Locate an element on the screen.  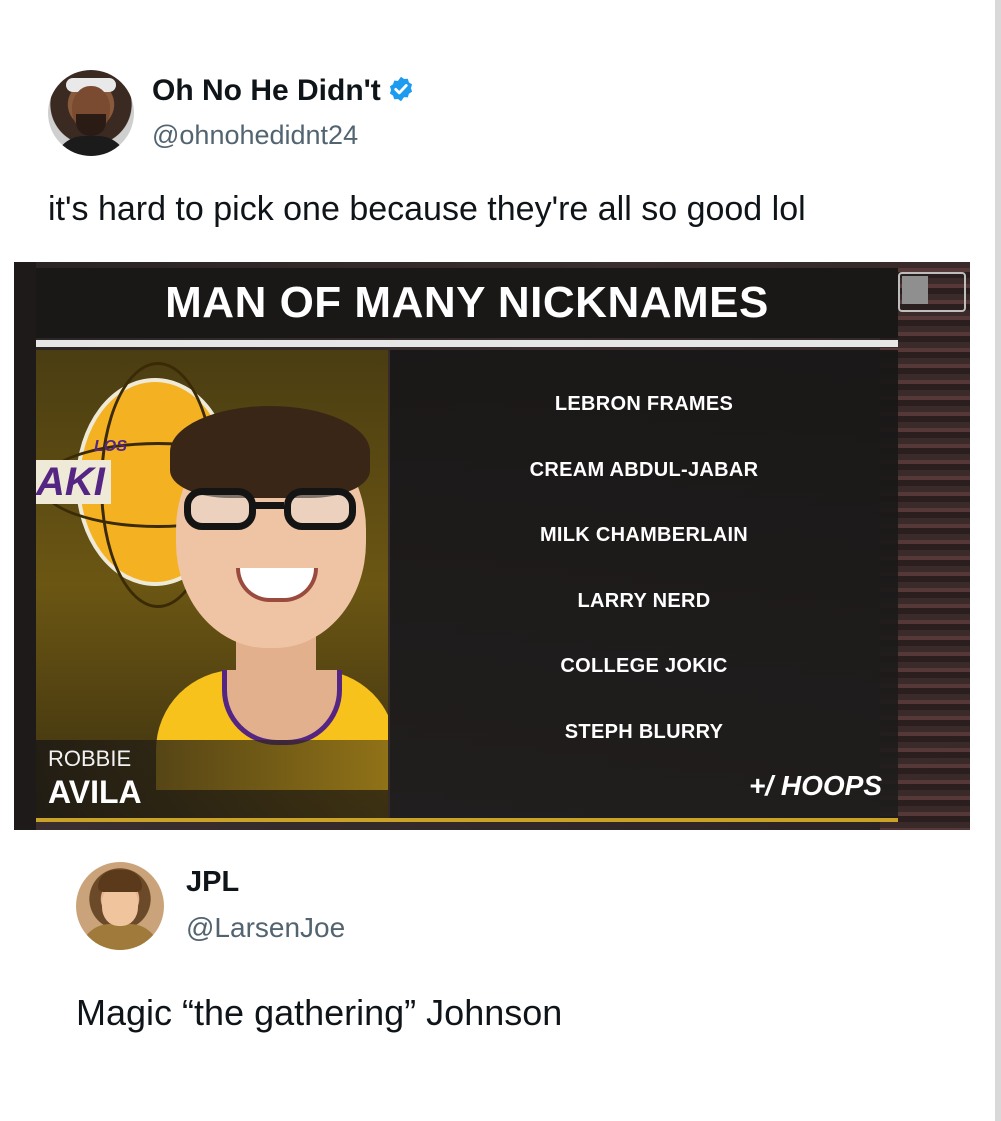
hoops-brand-logo: +/ HOOPS is located at coordinates (815, 785).